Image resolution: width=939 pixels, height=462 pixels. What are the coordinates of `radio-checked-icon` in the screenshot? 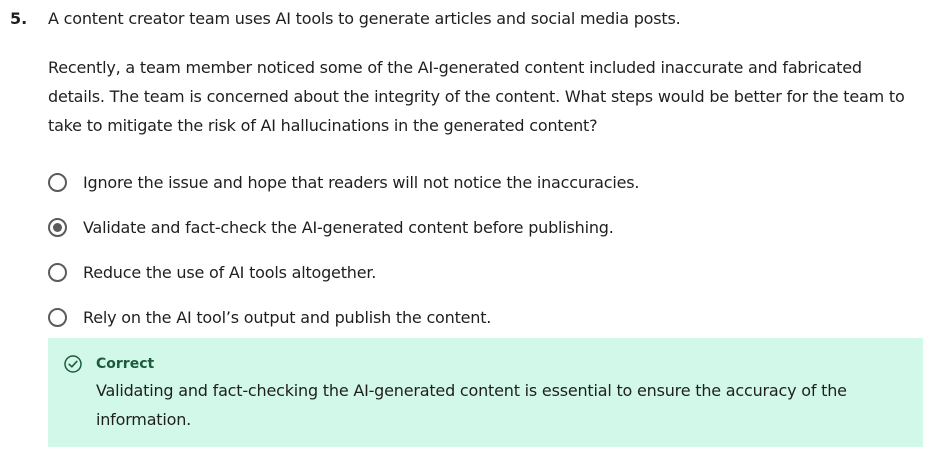 It's located at (57, 227).